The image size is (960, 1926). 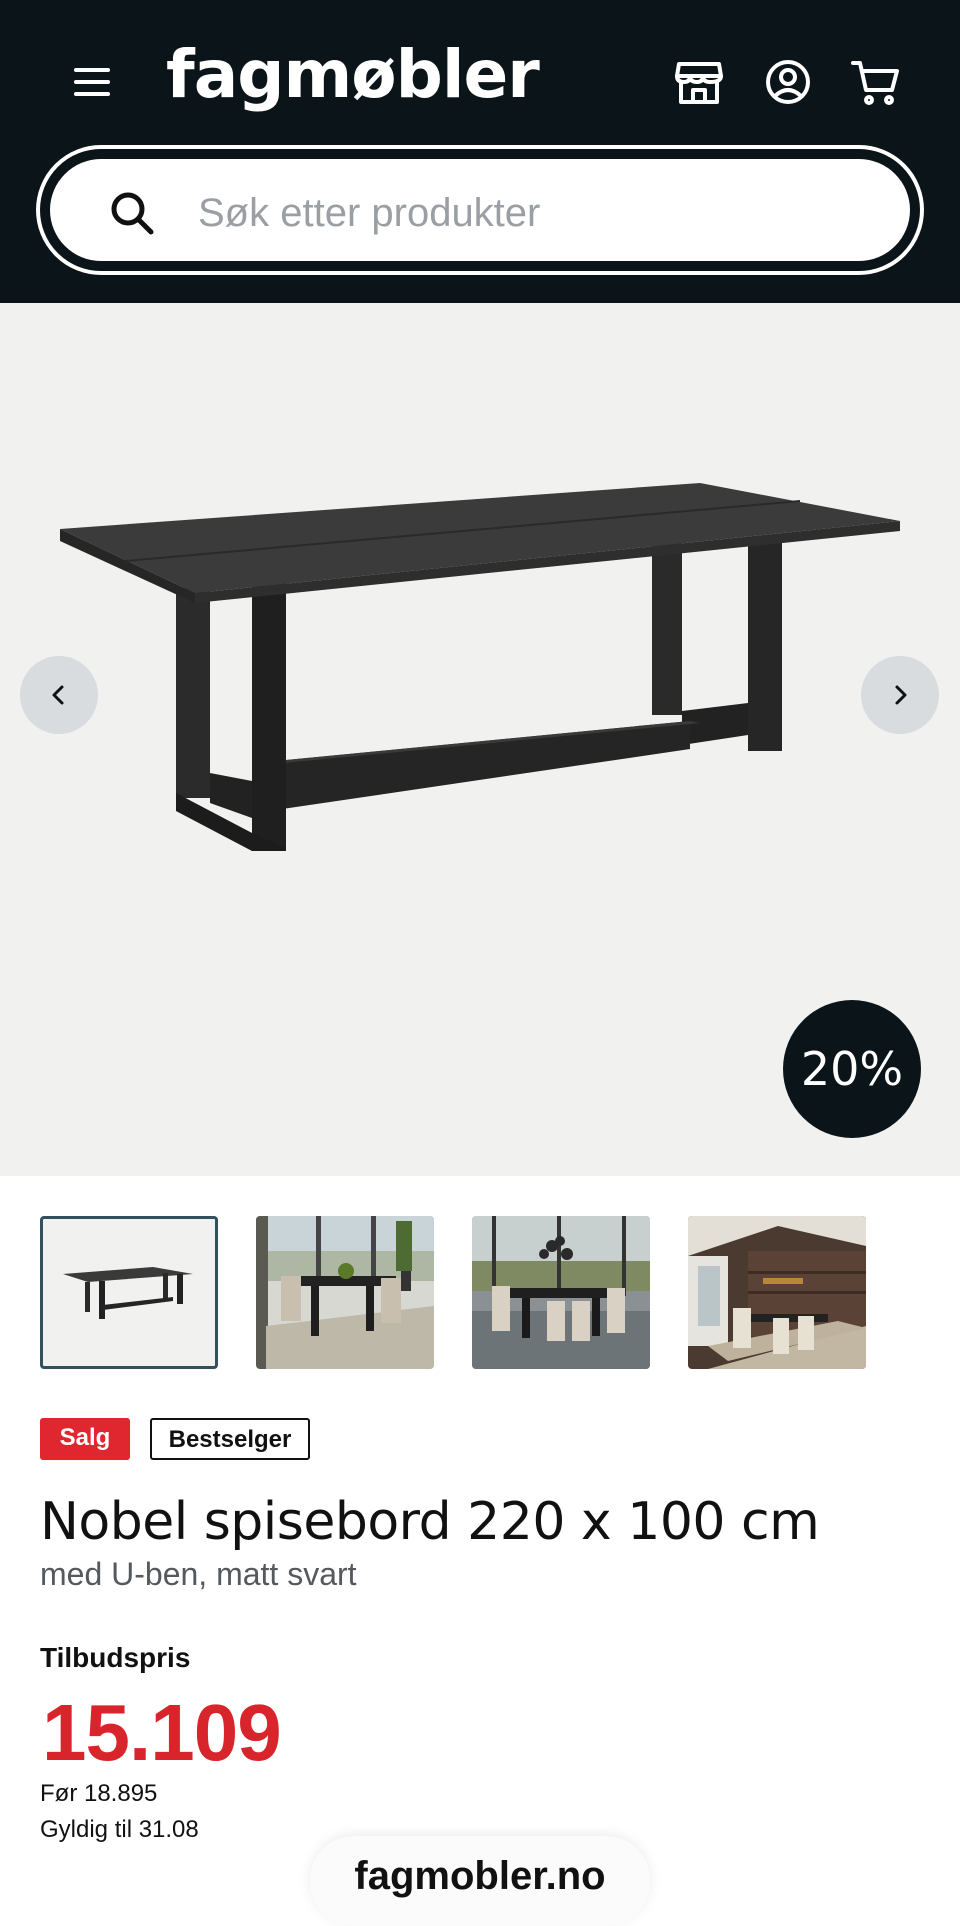 I want to click on offer-price: 15.109, so click(x=162, y=1732).